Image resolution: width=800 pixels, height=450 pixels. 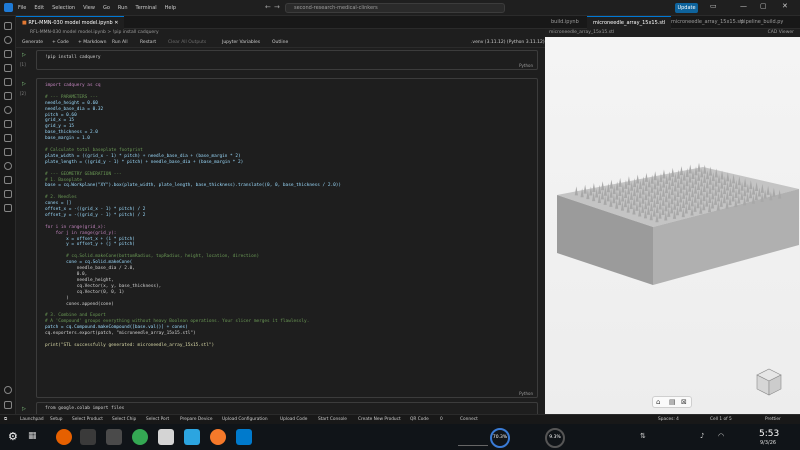 What do you see at coordinates (8, 138) in the screenshot?
I see `jupyter-icon` at bounding box center [8, 138].